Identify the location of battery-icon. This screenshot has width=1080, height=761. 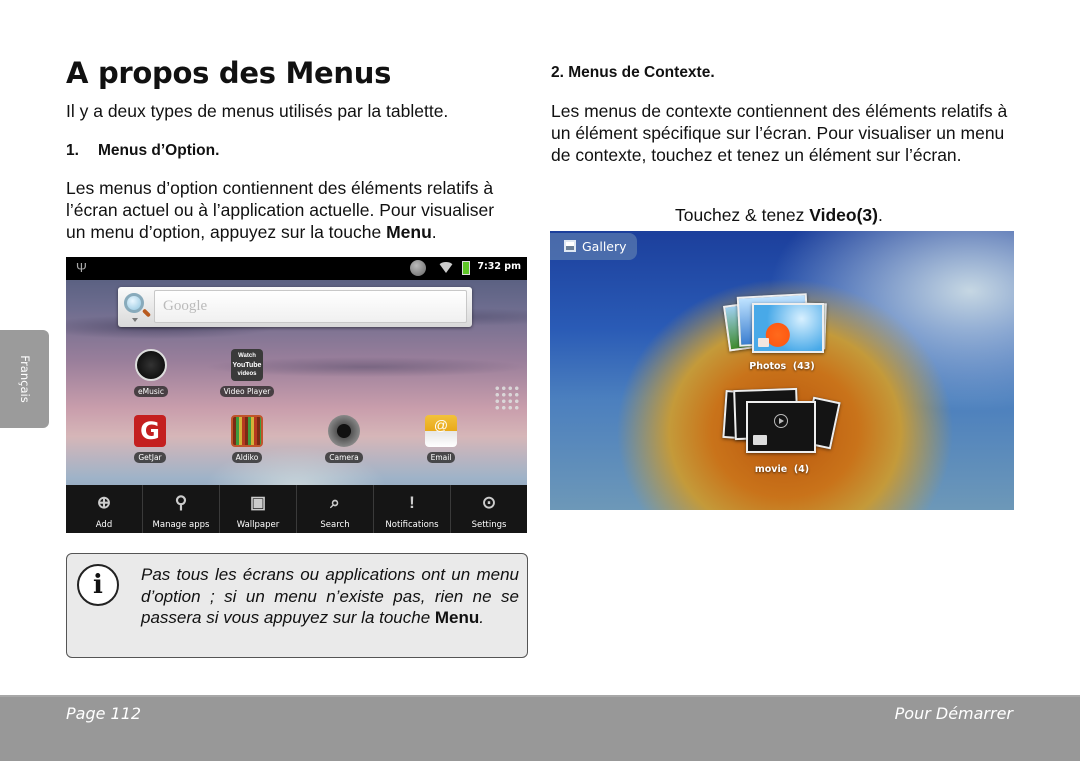
(466, 268).